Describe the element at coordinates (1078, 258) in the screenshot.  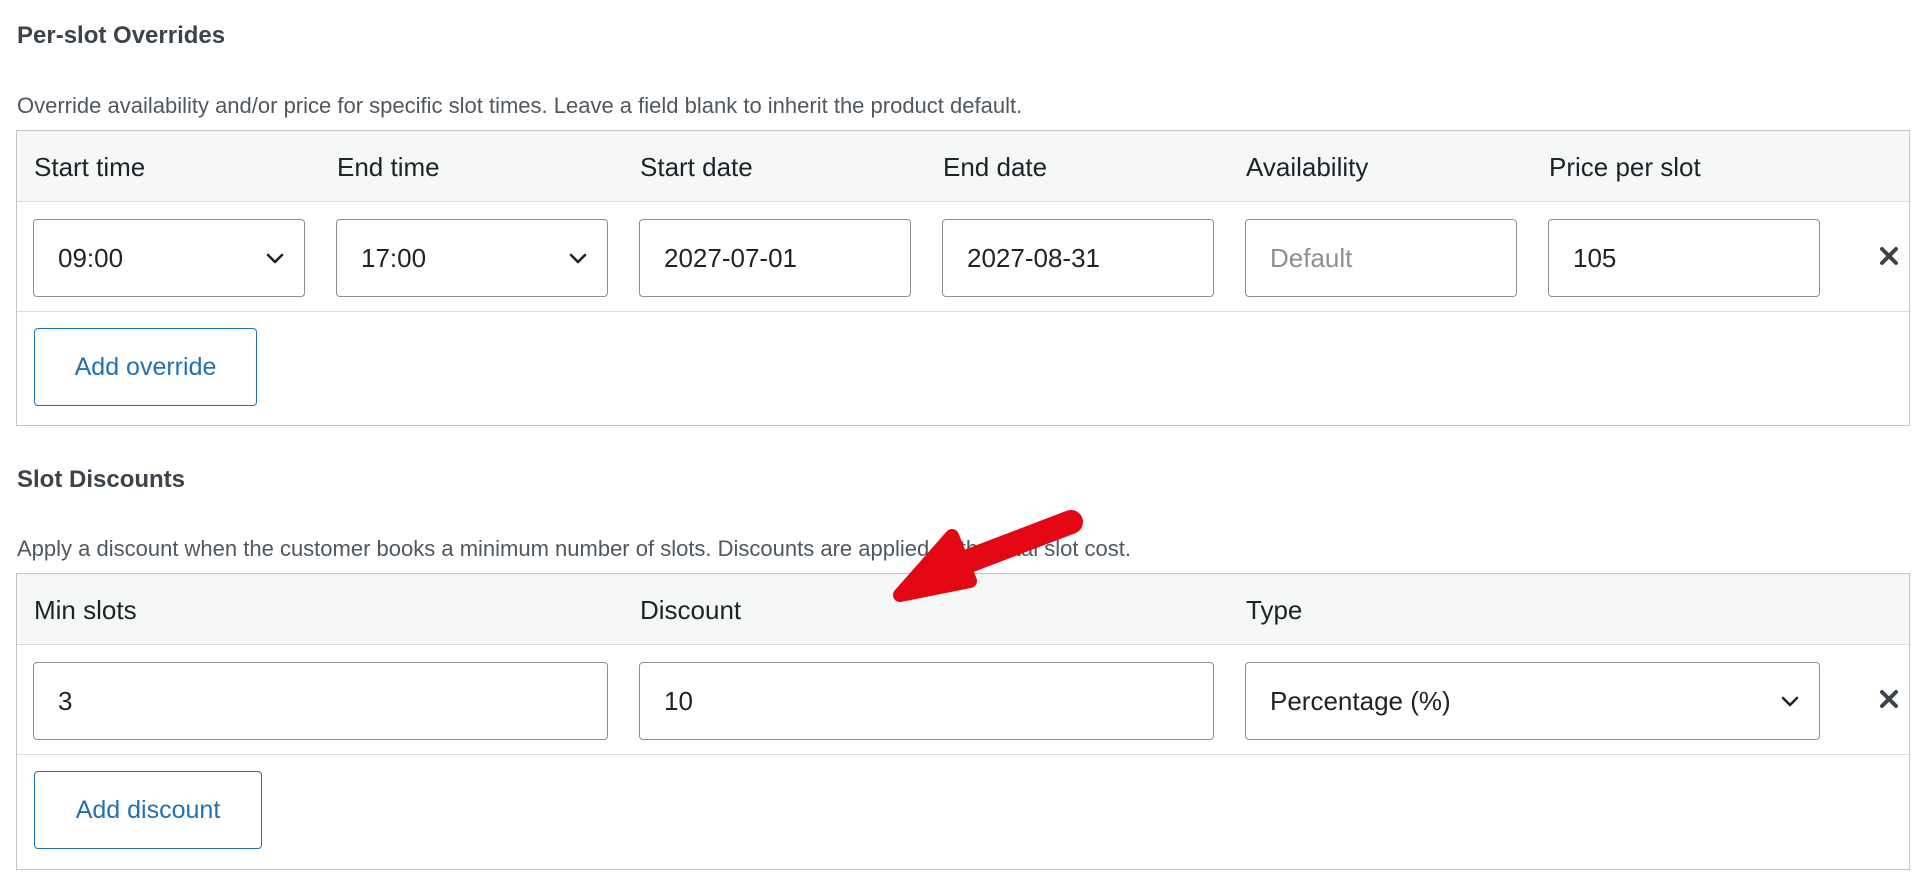
I see `end-date-input: 2027-08-31` at that location.